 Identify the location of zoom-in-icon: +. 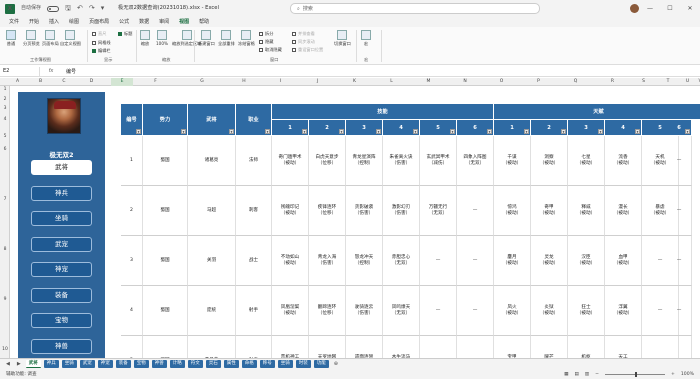
(673, 374).